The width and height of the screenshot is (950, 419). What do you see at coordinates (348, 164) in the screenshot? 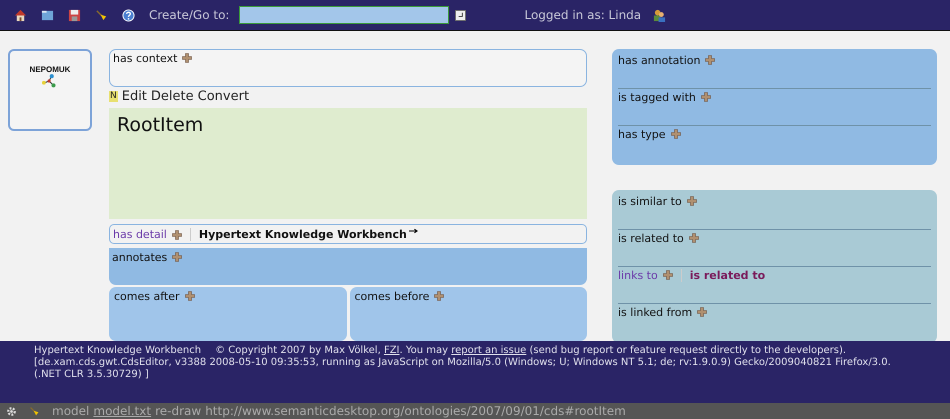
I see `item-content-area: RootItem` at bounding box center [348, 164].